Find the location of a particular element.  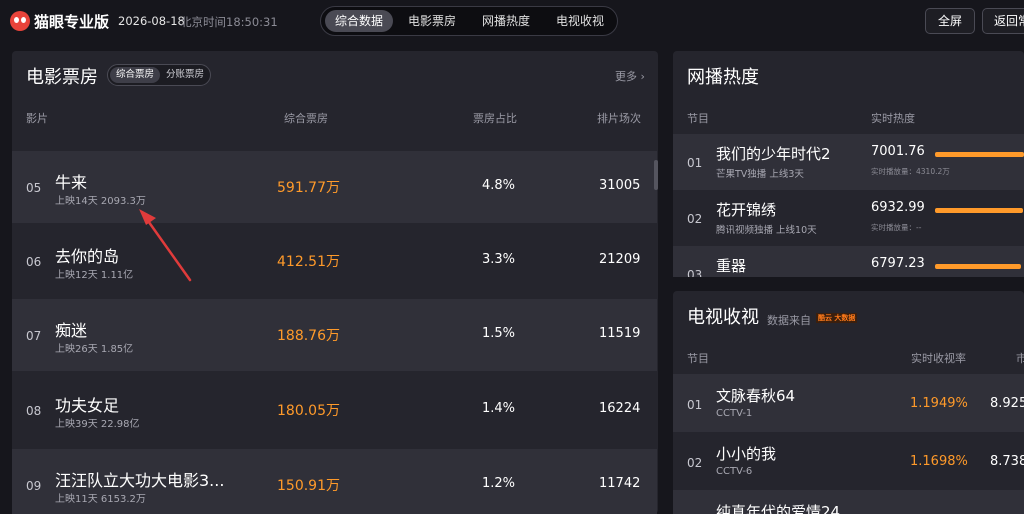

table-row: 06 去你的岛 上映12天 1.11亿 412.51万 3.3% 21209 is located at coordinates (334, 261).